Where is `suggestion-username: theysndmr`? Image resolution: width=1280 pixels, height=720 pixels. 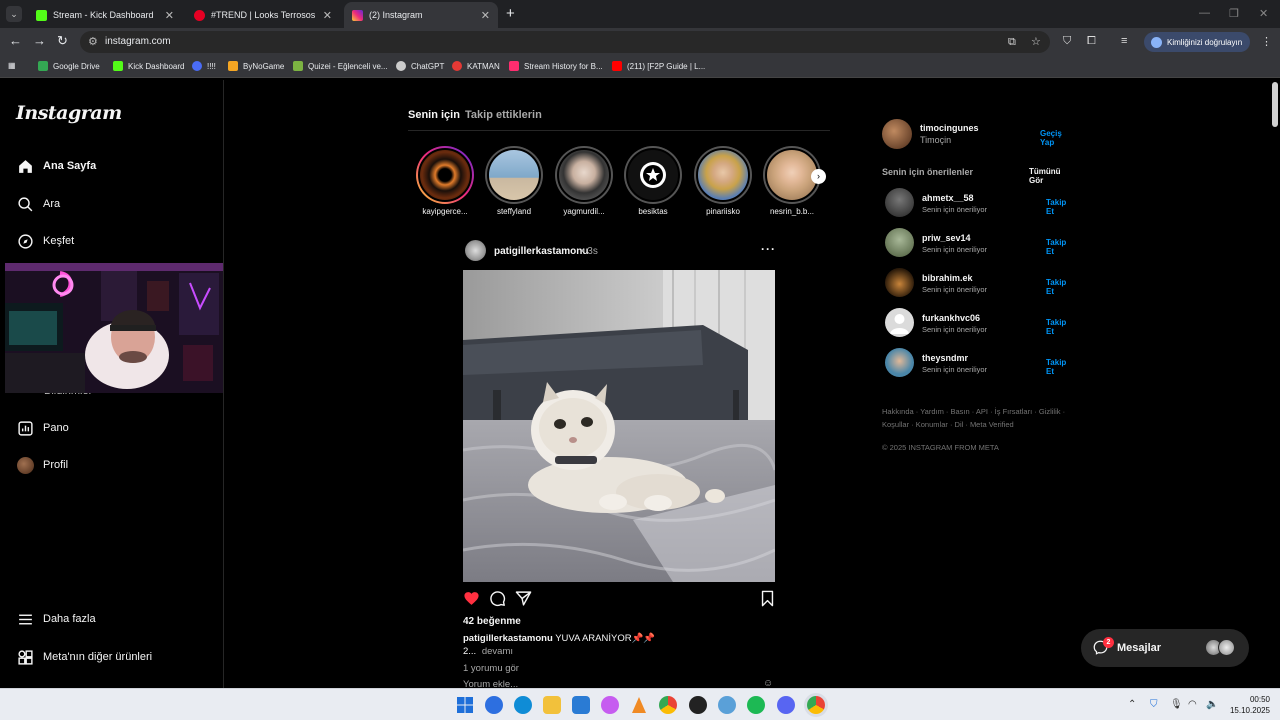 suggestion-username: theysndmr is located at coordinates (945, 358).